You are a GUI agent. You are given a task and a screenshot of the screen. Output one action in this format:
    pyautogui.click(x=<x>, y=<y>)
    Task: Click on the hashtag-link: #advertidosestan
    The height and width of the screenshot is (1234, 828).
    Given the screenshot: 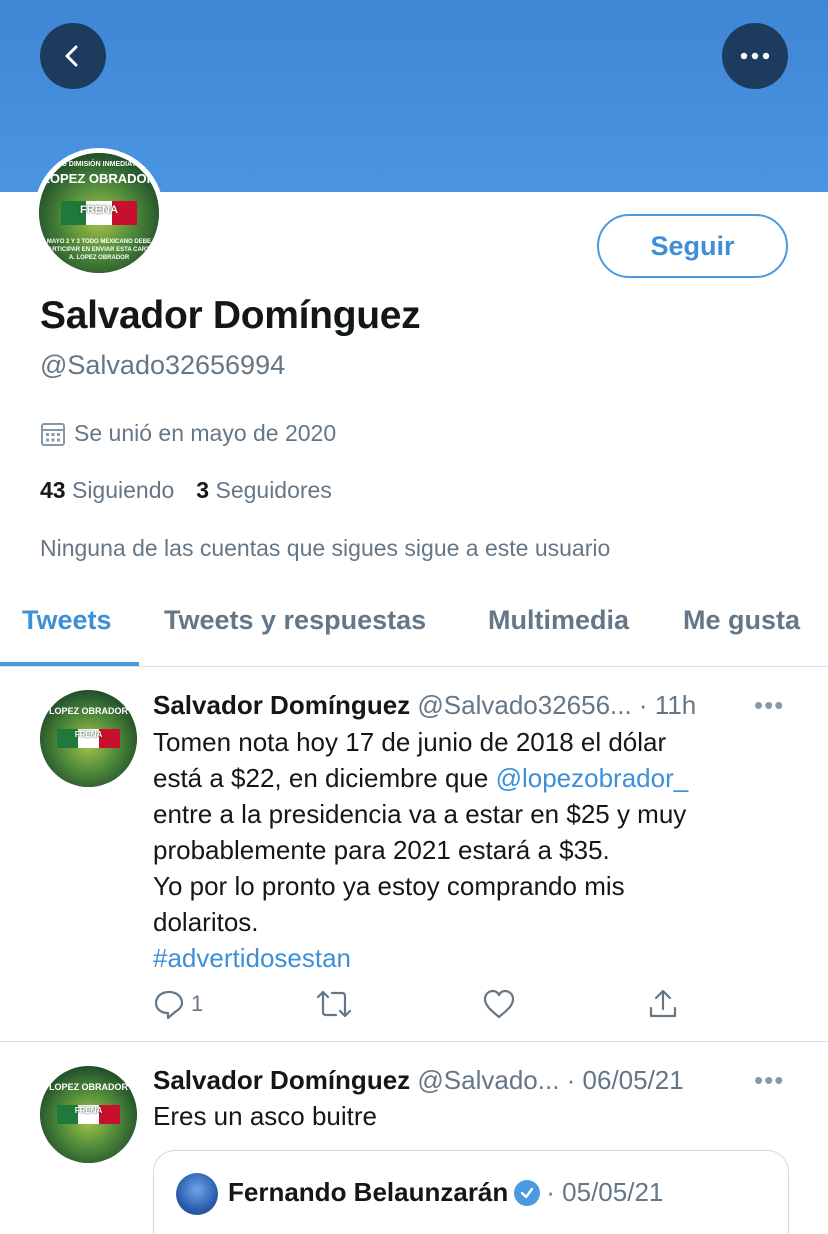 What is the action you would take?
    pyautogui.click(x=473, y=958)
    